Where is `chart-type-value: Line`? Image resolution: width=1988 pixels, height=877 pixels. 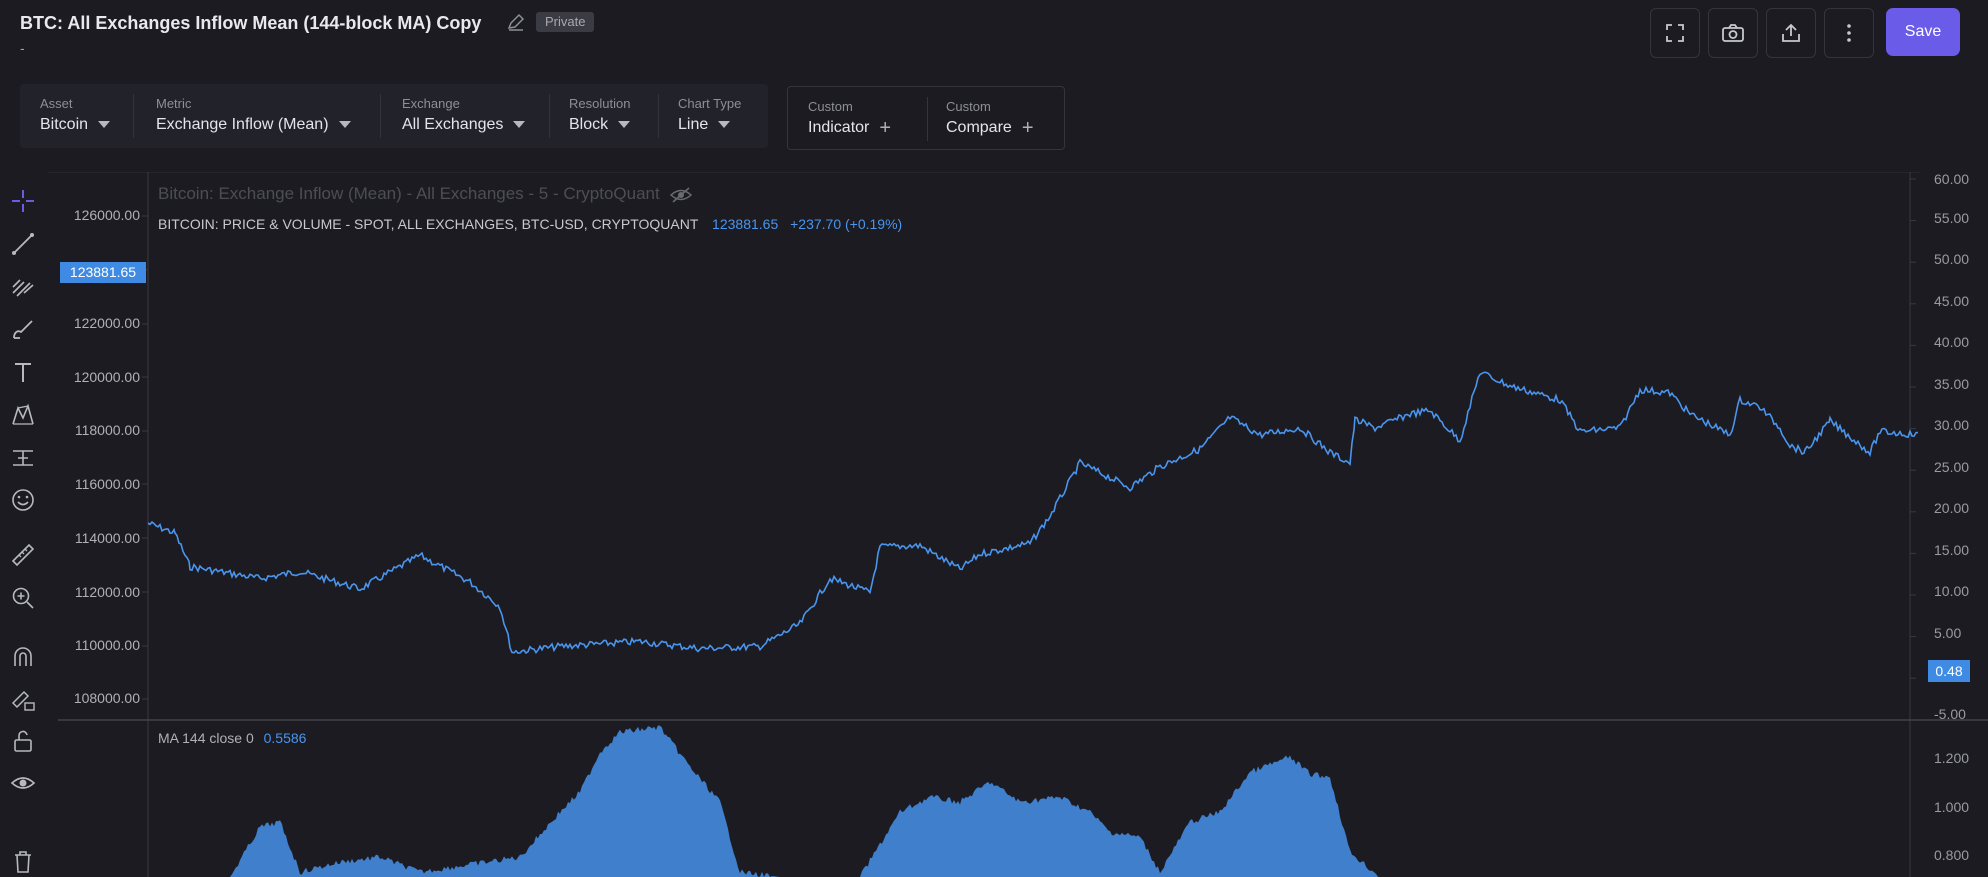 chart-type-value: Line is located at coordinates (693, 124).